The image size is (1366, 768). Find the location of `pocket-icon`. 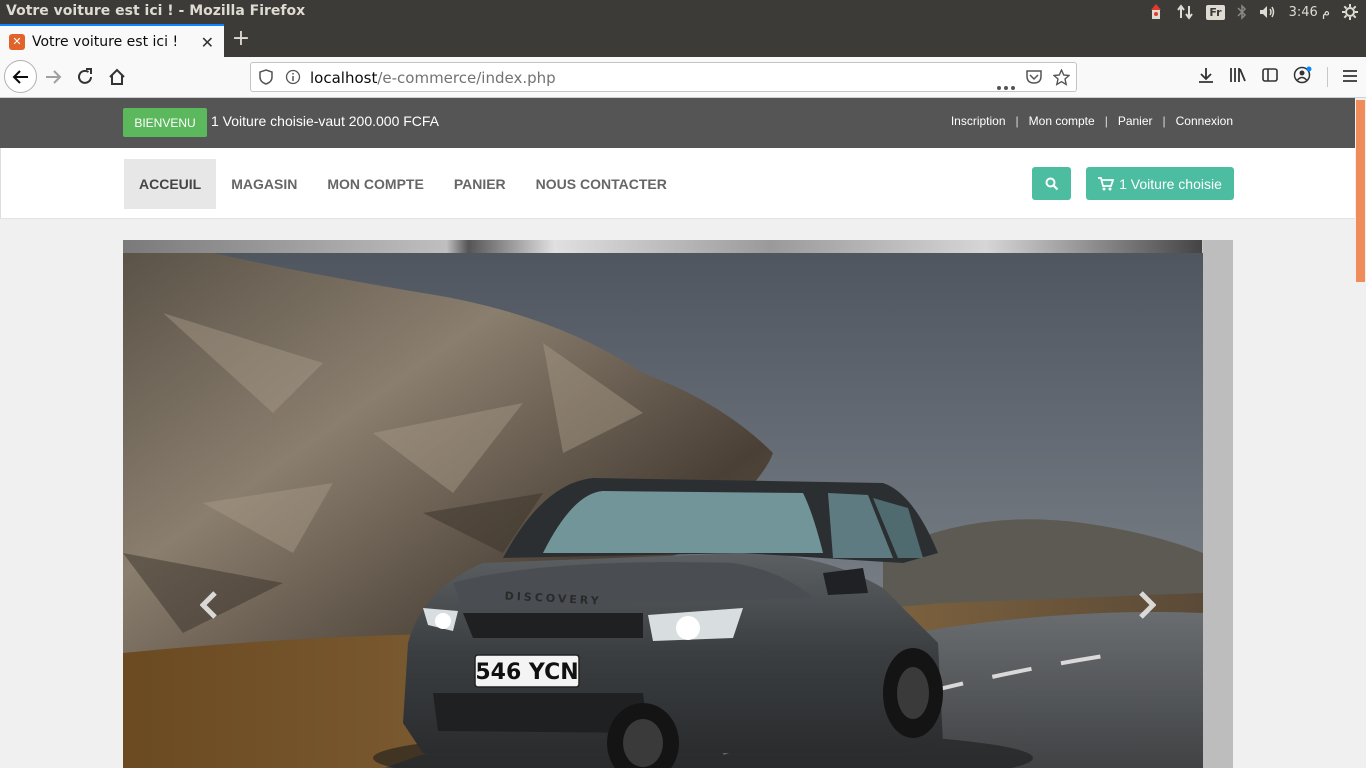

pocket-icon is located at coordinates (1034, 79).